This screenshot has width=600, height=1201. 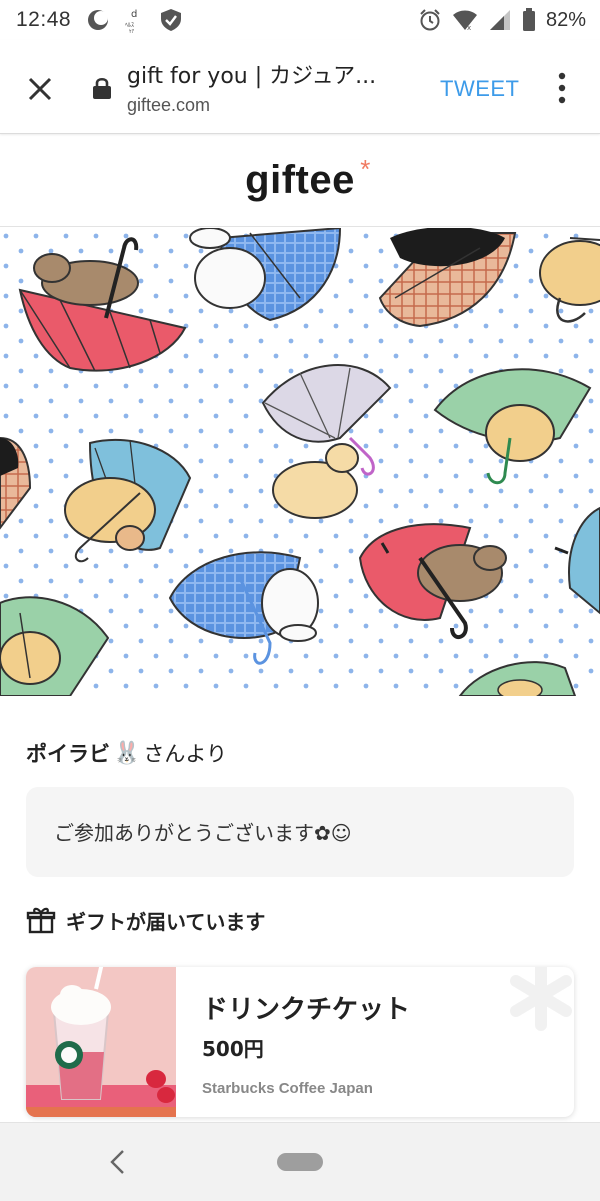 What do you see at coordinates (541, 999) in the screenshot?
I see `asterisk-watermark-icon` at bounding box center [541, 999].